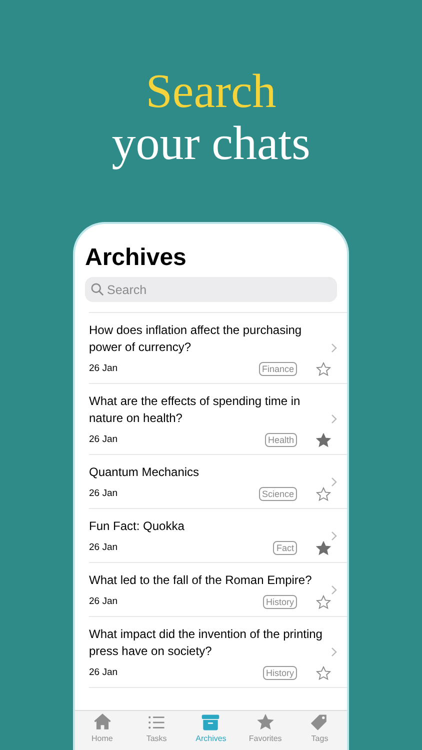  I want to click on archive-box-icon, so click(210, 722).